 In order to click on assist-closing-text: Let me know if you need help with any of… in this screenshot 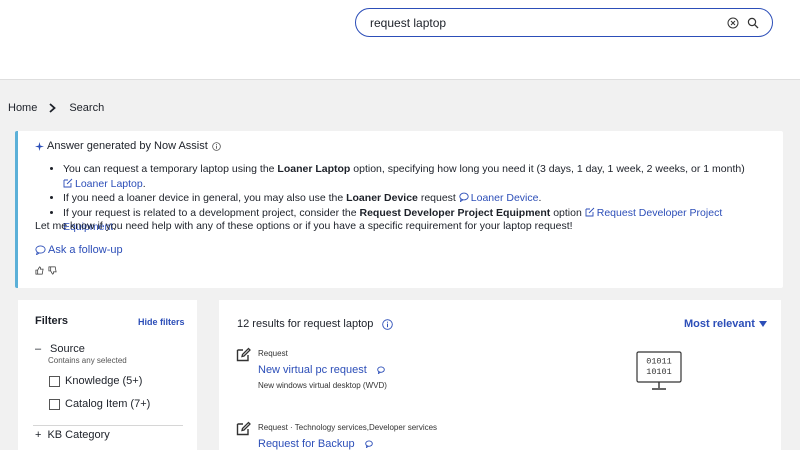, I will do `click(304, 226)`.